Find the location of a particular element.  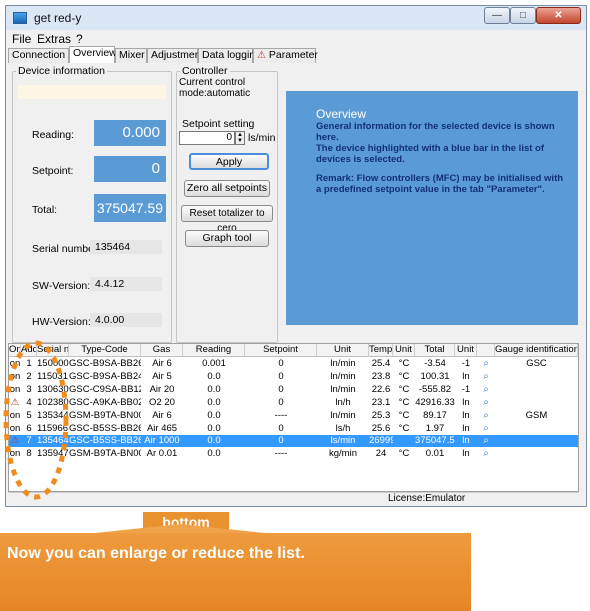

cell-total: 0.01 is located at coordinates (435, 454).